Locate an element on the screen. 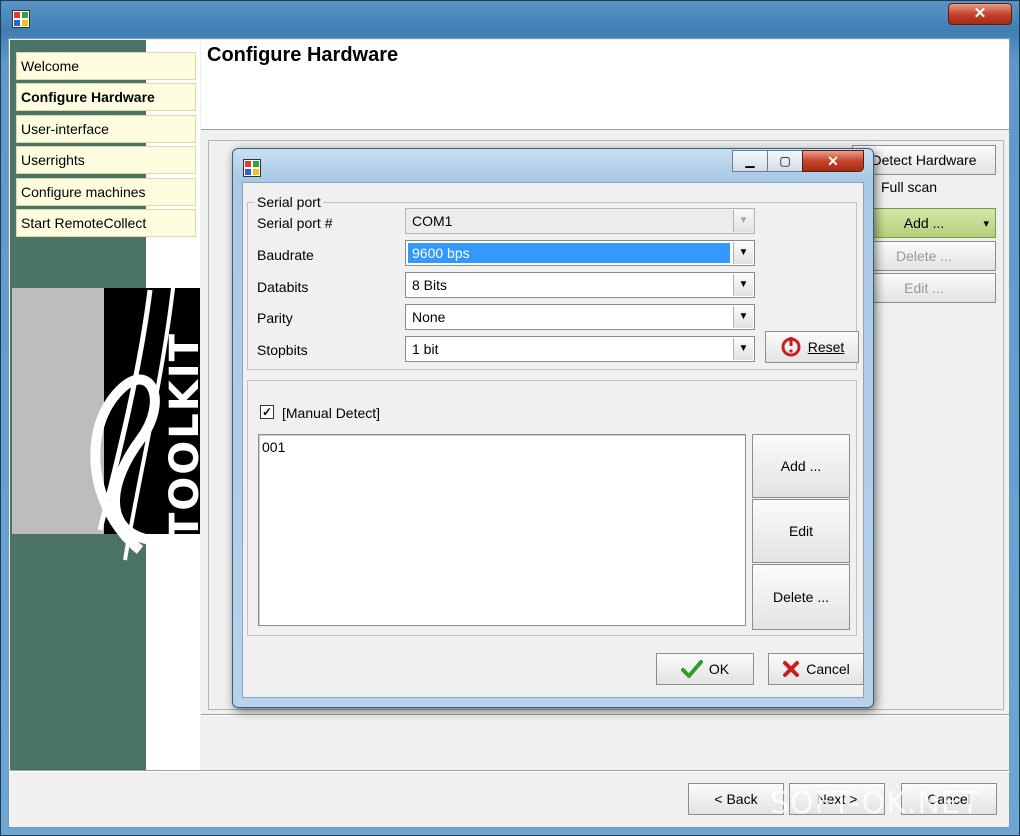  edit-address-button: Edit is located at coordinates (801, 531).